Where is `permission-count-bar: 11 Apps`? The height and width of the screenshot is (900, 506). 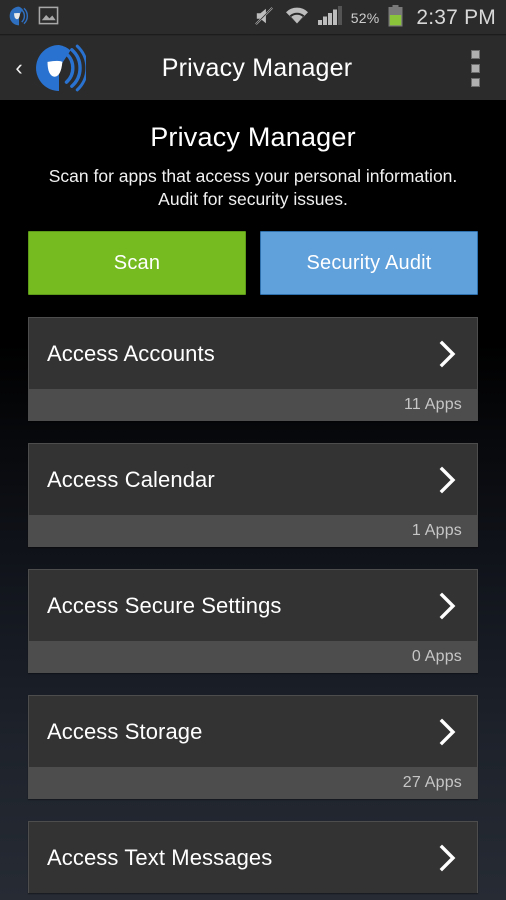 permission-count-bar: 11 Apps is located at coordinates (253, 405).